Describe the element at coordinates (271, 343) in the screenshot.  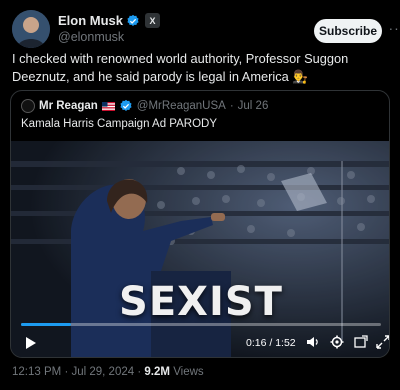
I see `video-time: 0:16 / 1:52` at that location.